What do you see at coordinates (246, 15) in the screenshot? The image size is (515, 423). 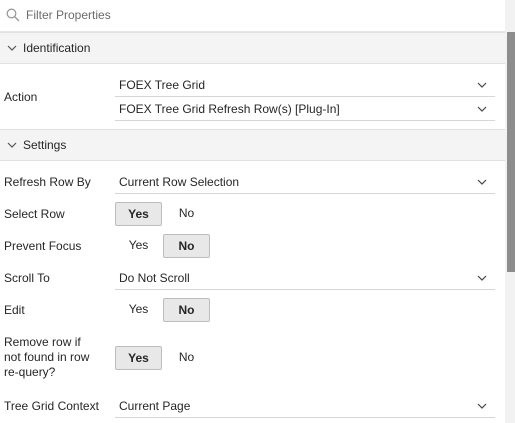 I see `filter-properties-input` at bounding box center [246, 15].